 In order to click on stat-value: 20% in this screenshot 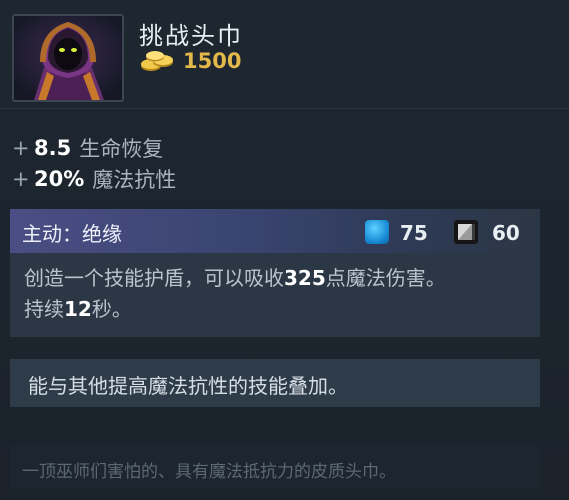, I will do `click(59, 178)`.